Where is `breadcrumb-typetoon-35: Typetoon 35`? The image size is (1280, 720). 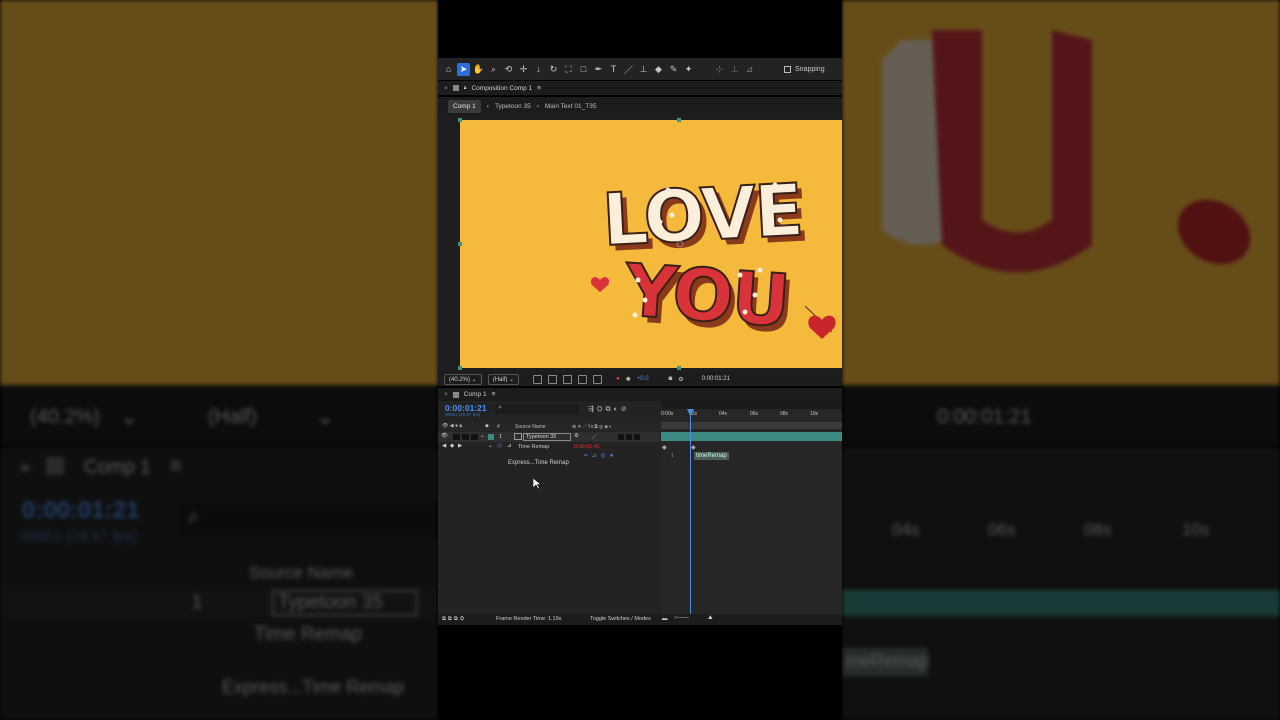 breadcrumb-typetoon-35: Typetoon 35 is located at coordinates (513, 106).